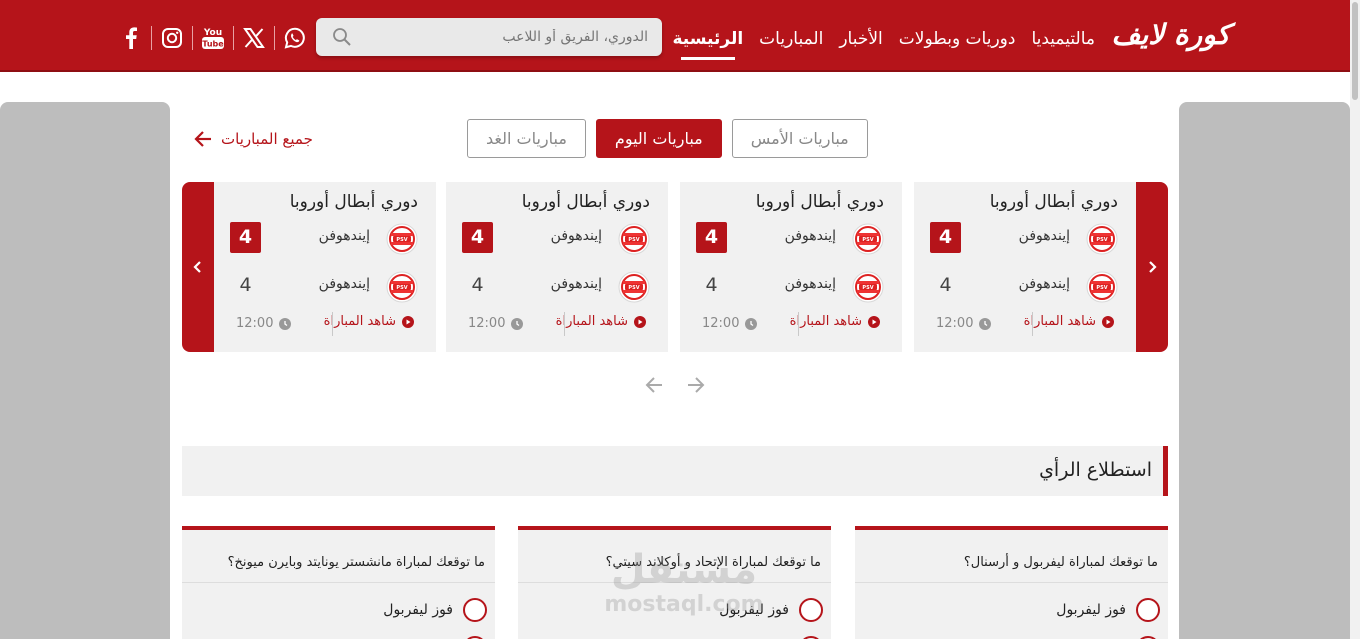 The image size is (1360, 639). What do you see at coordinates (253, 139) in the screenshot?
I see `all-matches-link: جميع المباريات` at bounding box center [253, 139].